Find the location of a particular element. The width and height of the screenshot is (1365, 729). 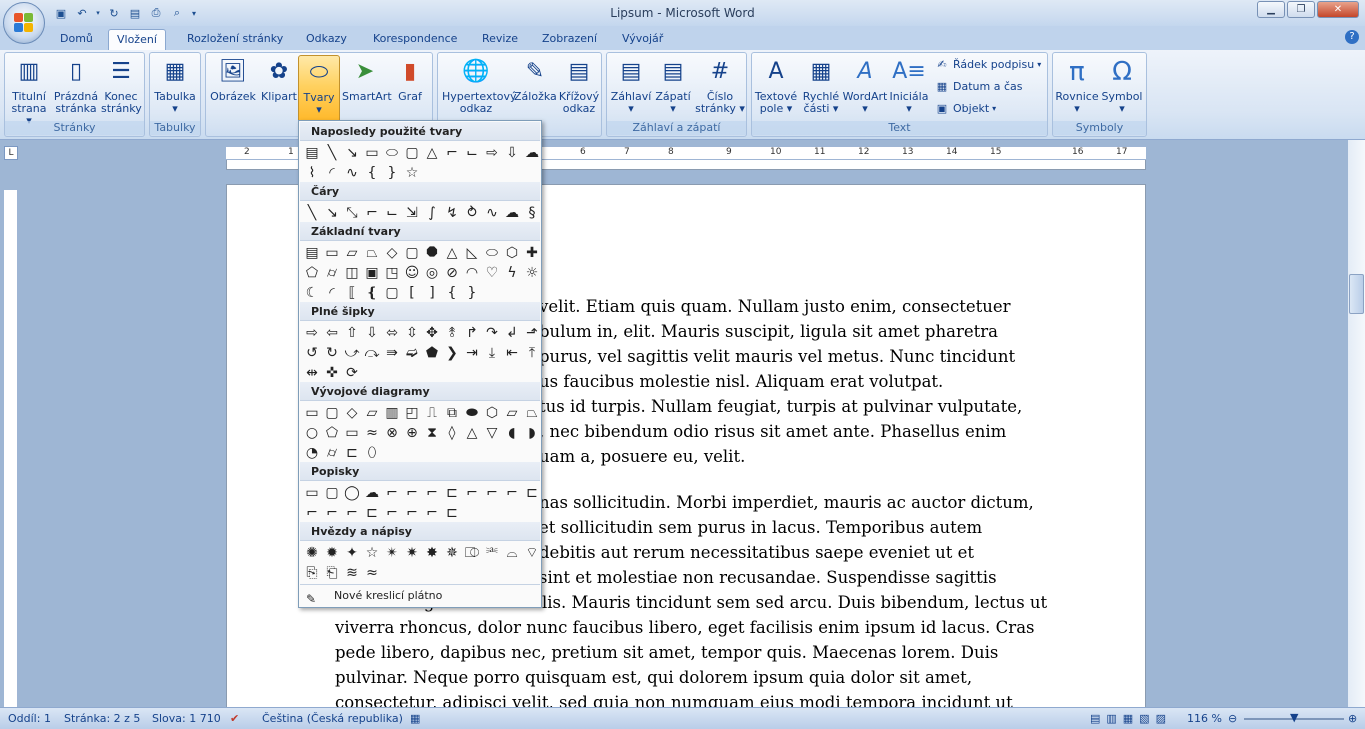

elbow-double-arrow-icon: ⇲ is located at coordinates (412, 213).